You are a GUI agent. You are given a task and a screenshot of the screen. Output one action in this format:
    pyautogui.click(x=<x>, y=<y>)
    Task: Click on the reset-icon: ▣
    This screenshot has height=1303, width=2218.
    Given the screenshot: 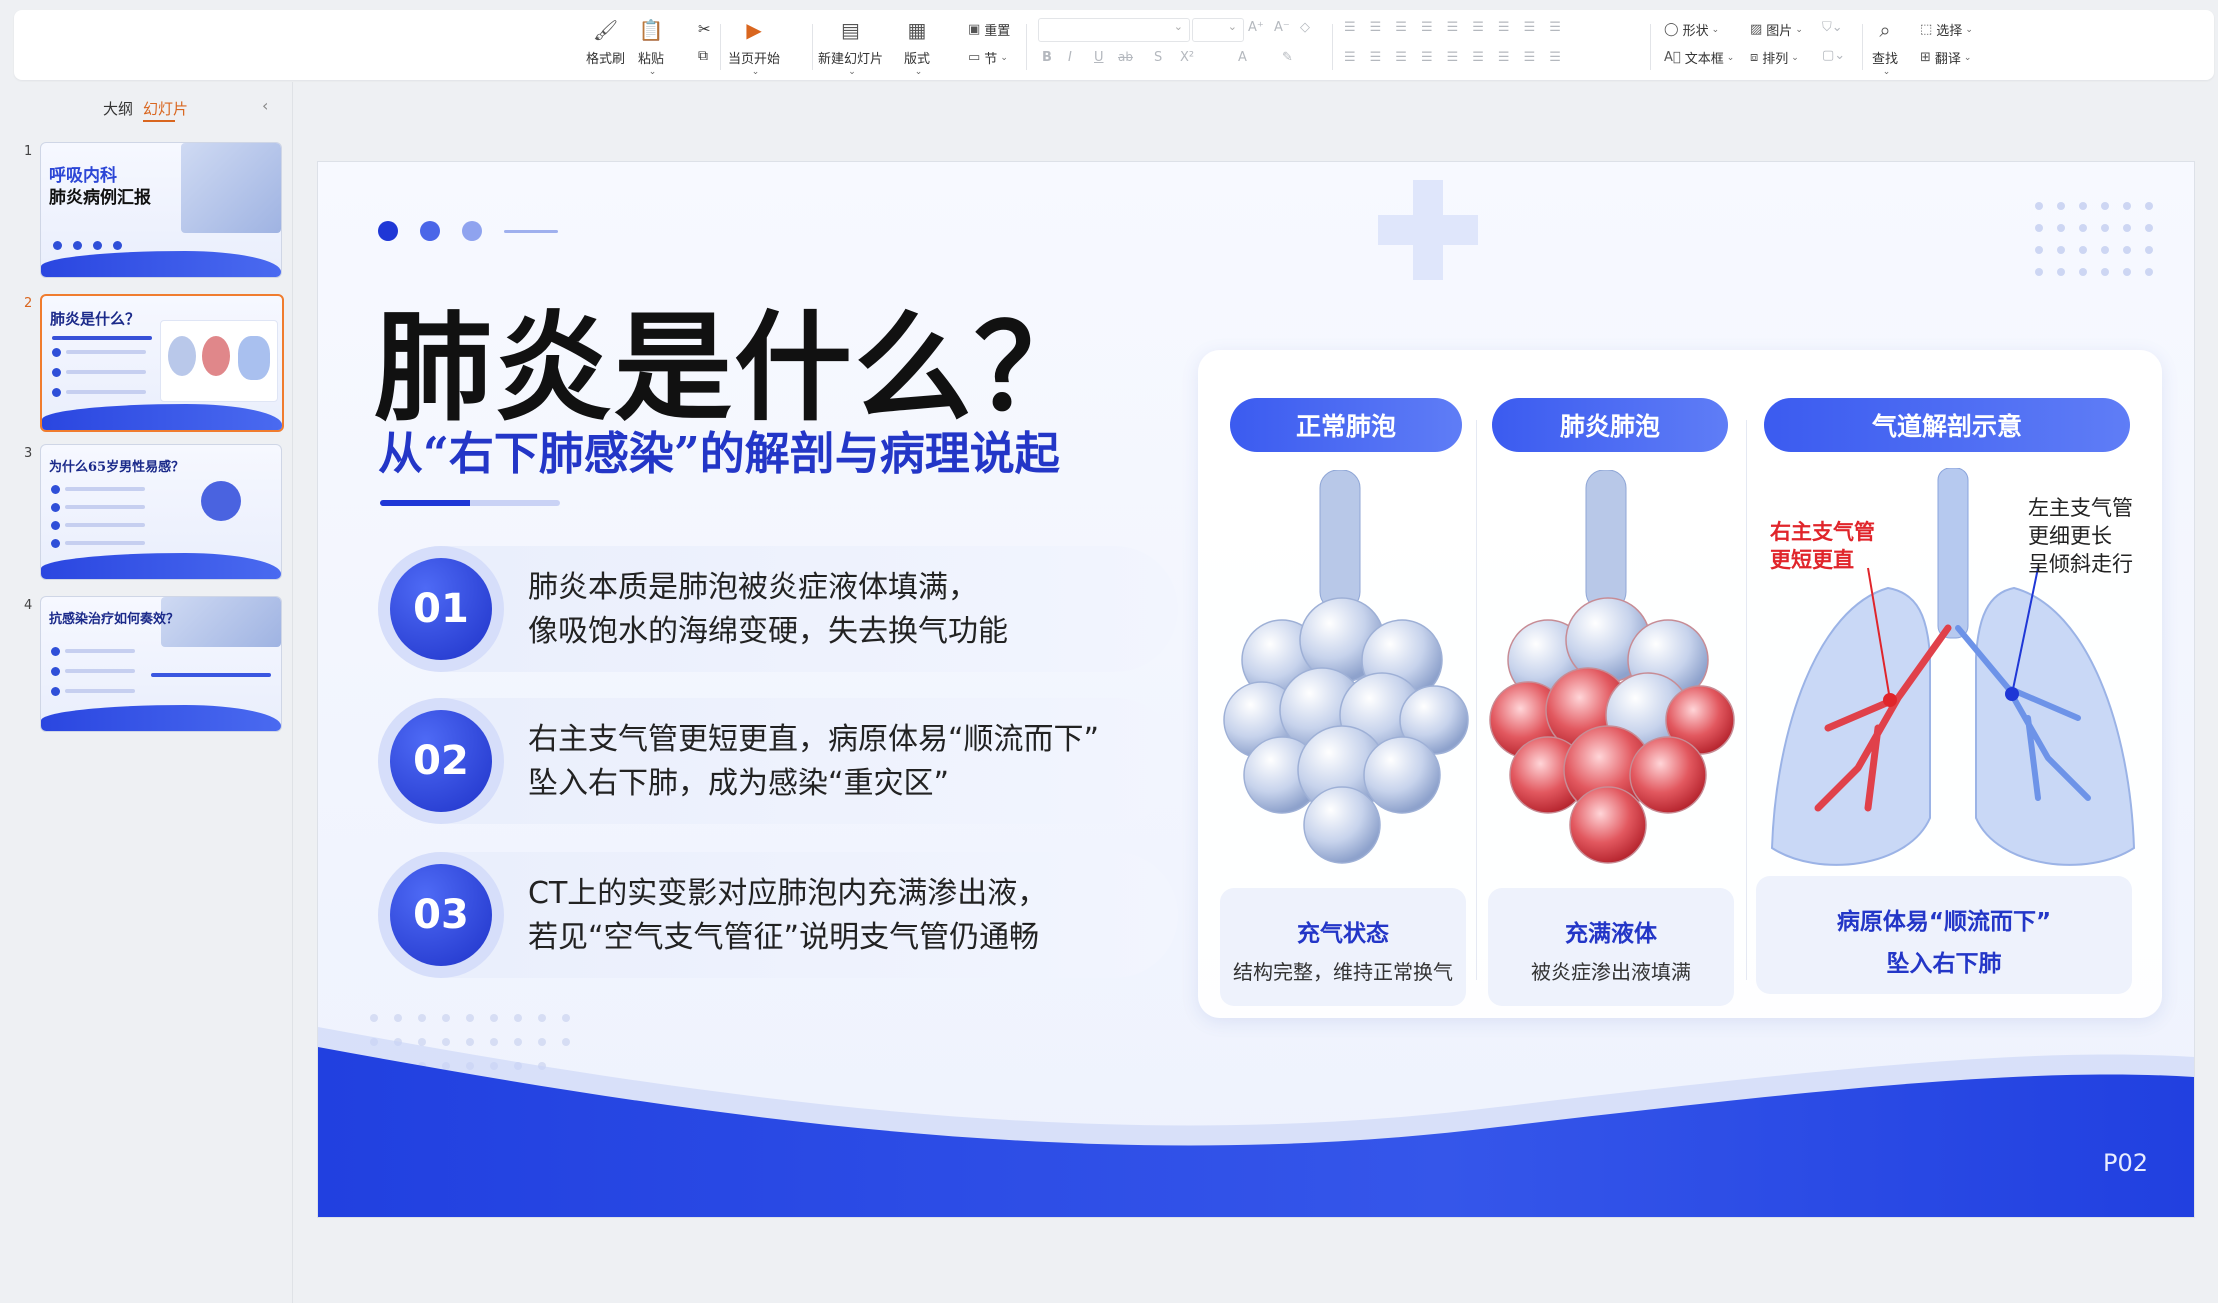 What is the action you would take?
    pyautogui.click(x=974, y=29)
    